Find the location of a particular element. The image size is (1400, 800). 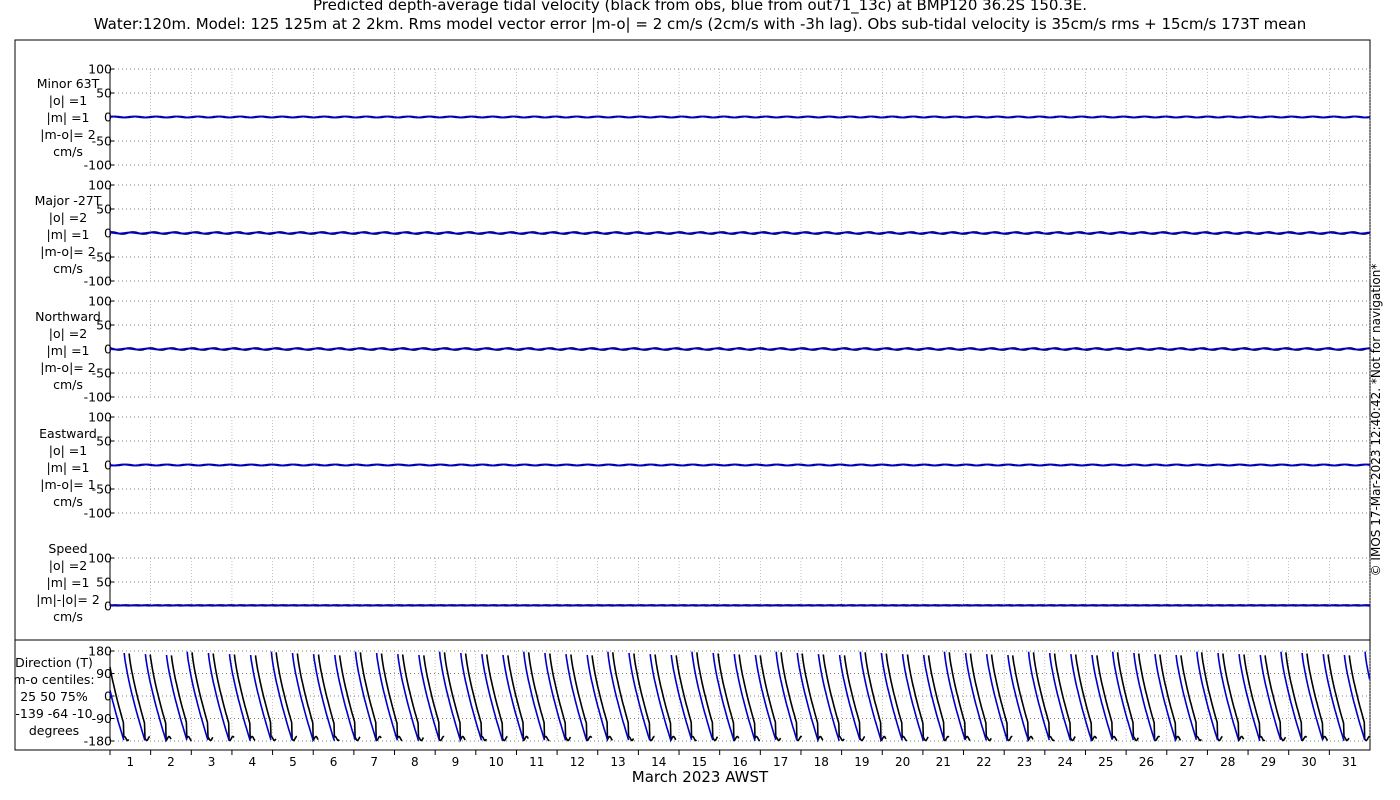

x-tick-label: 18 is located at coordinates (821, 762).